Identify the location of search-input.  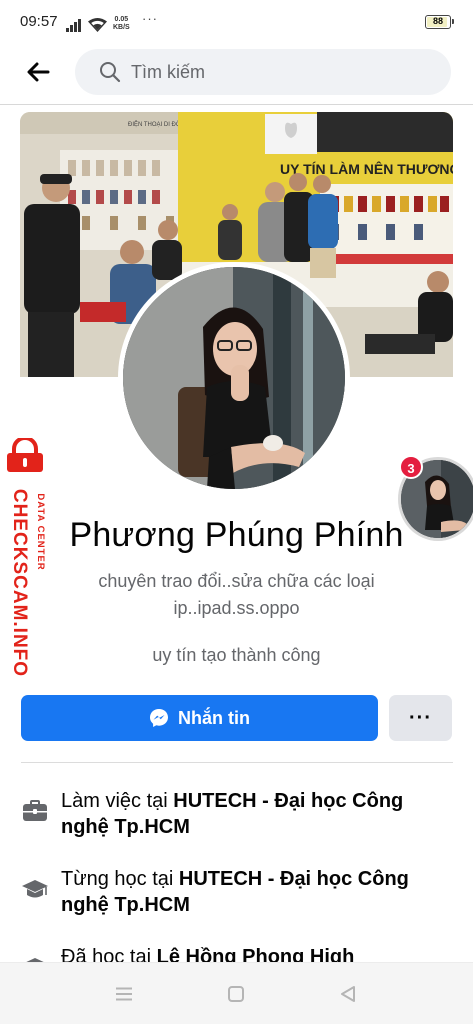
(281, 72).